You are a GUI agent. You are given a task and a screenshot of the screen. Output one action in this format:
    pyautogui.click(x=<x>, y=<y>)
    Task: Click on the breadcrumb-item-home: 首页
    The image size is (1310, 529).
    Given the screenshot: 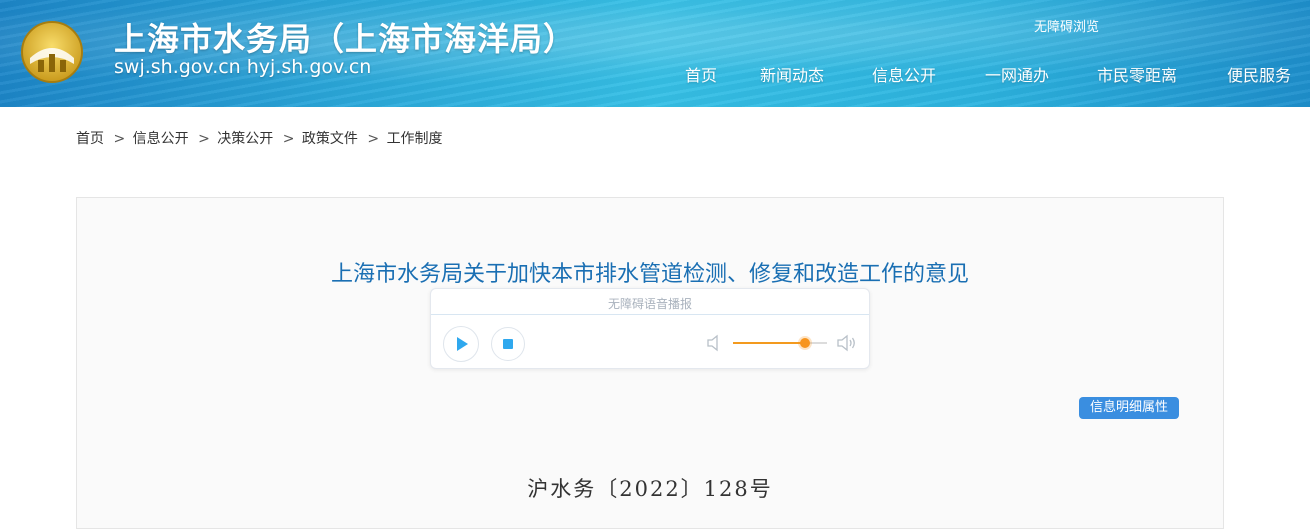 What is the action you would take?
    pyautogui.click(x=90, y=139)
    